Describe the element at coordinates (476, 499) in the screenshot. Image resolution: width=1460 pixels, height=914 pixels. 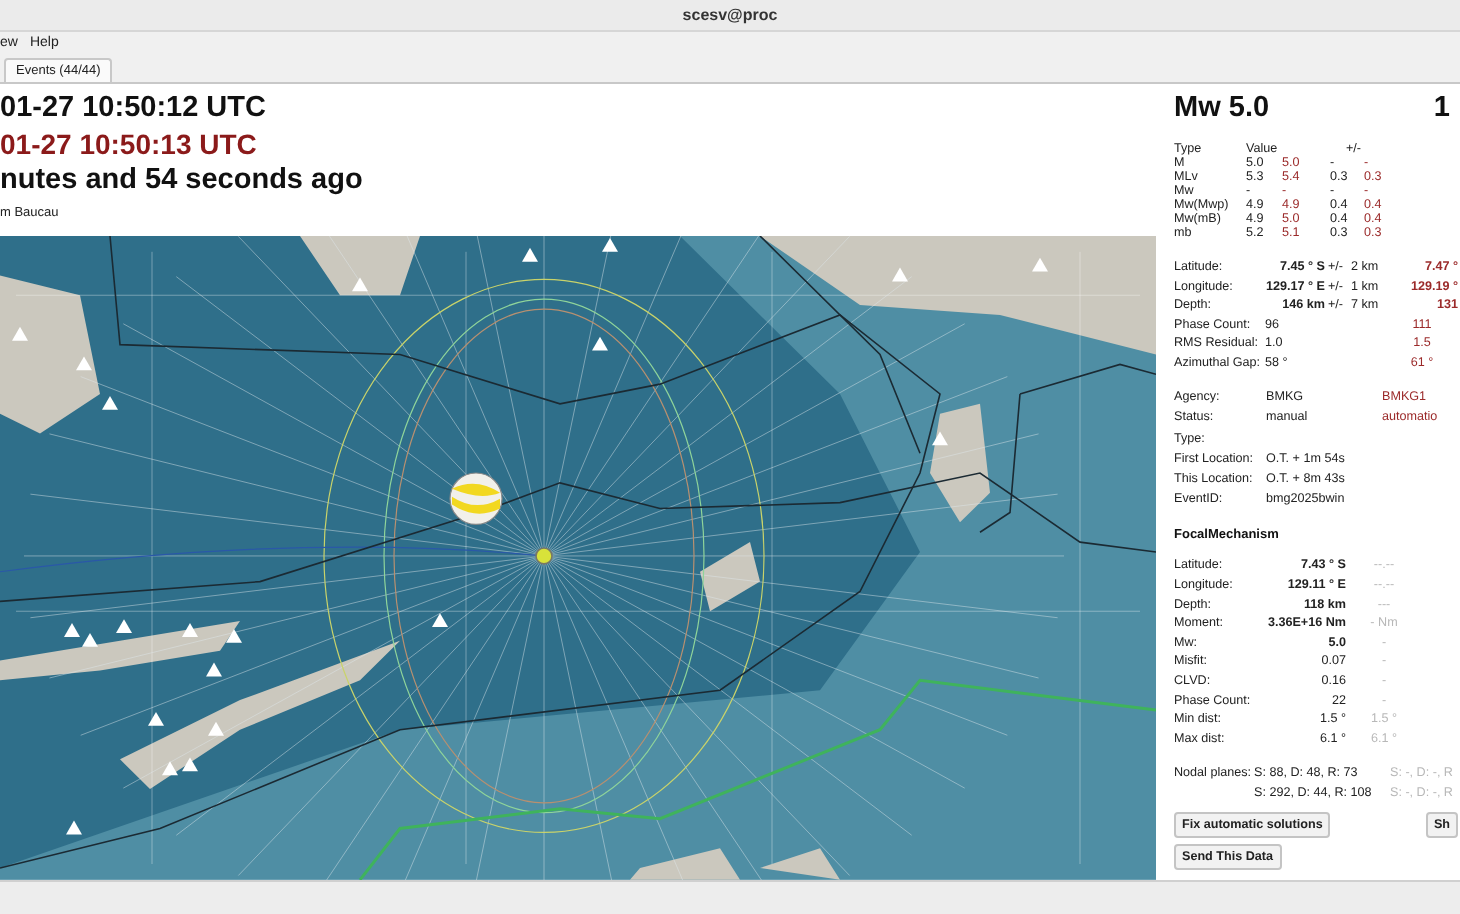
I see `beachball-icon` at that location.